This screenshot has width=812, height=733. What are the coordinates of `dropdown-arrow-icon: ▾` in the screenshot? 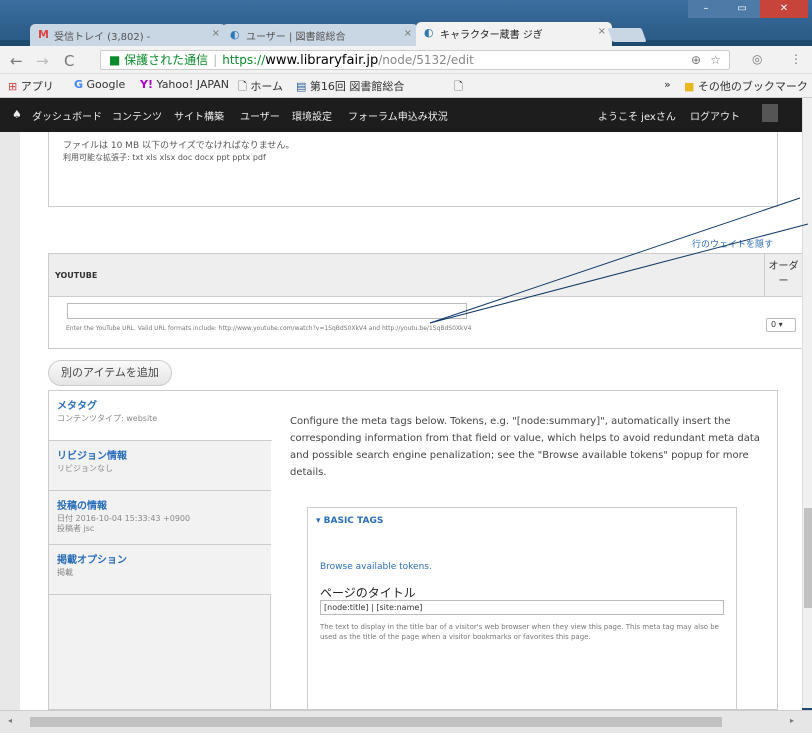 It's located at (780, 324).